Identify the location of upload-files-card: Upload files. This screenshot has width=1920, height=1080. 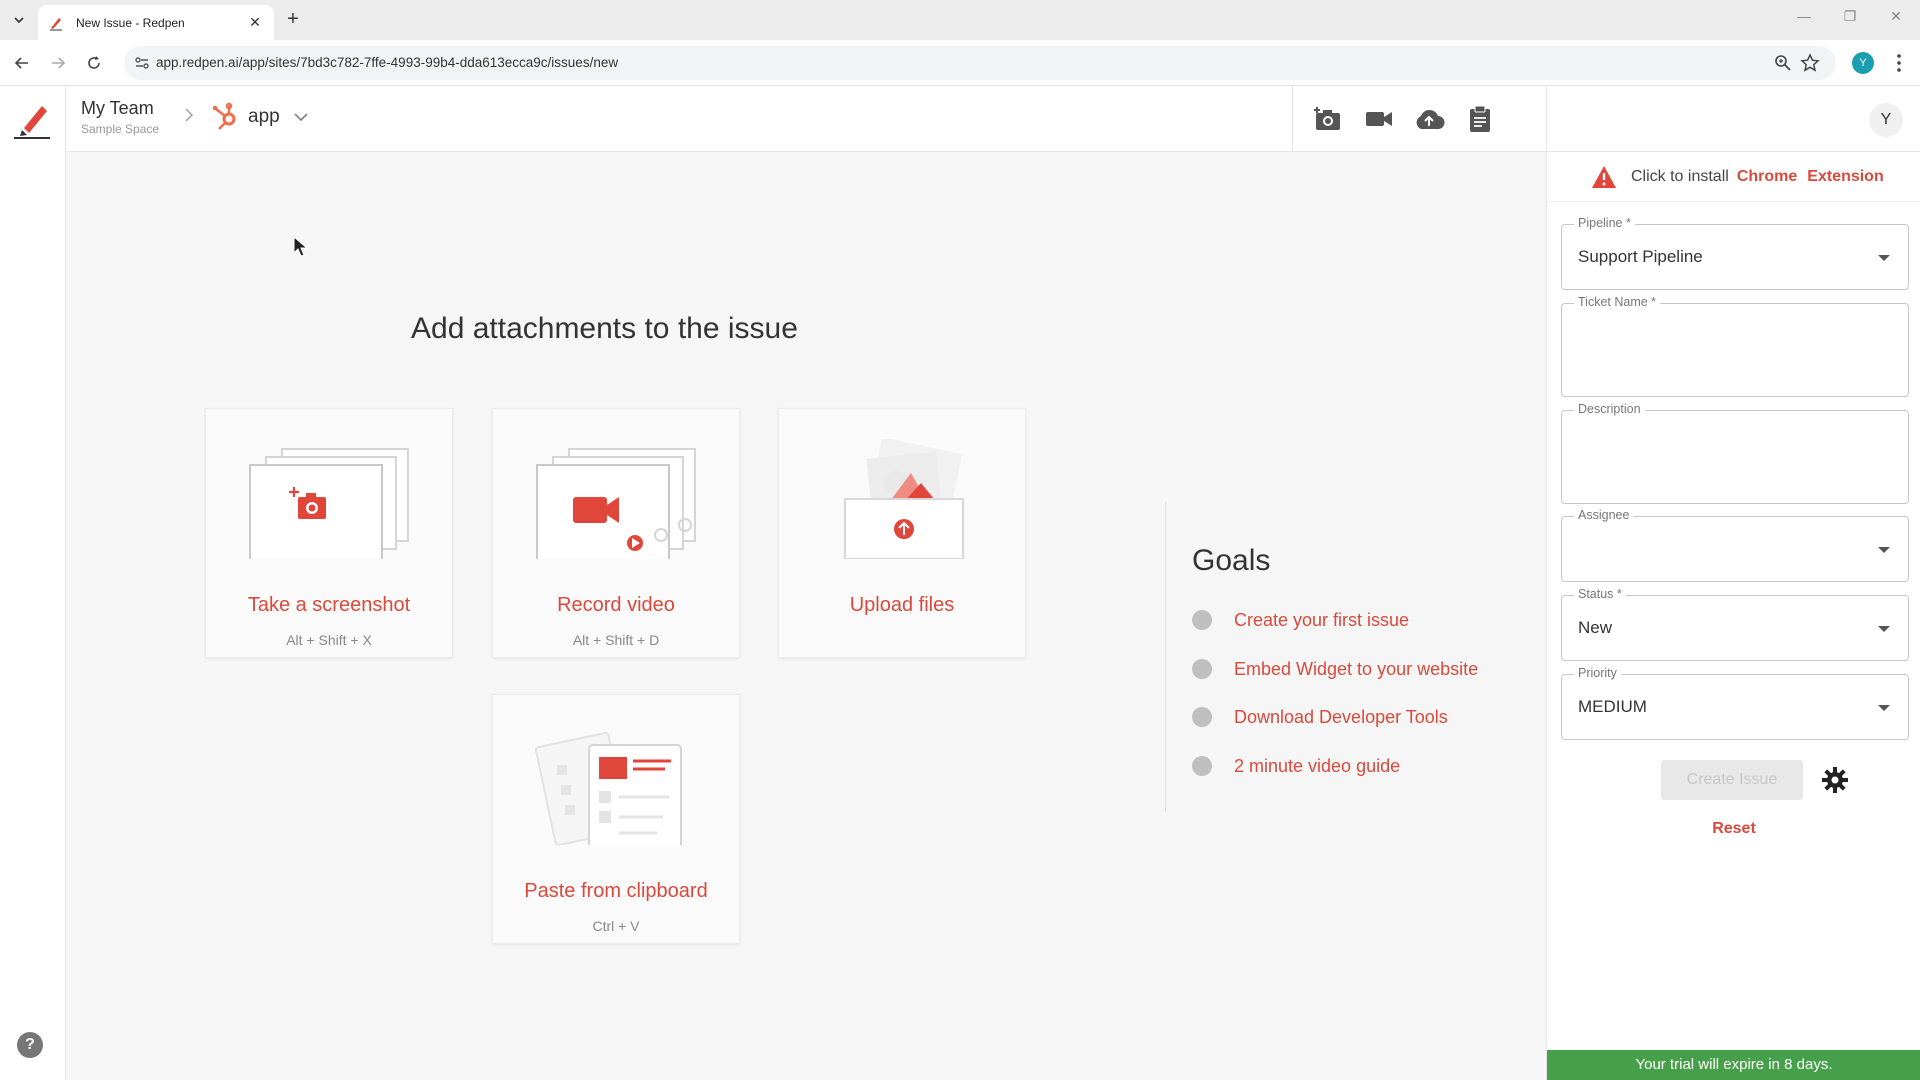
(902, 533).